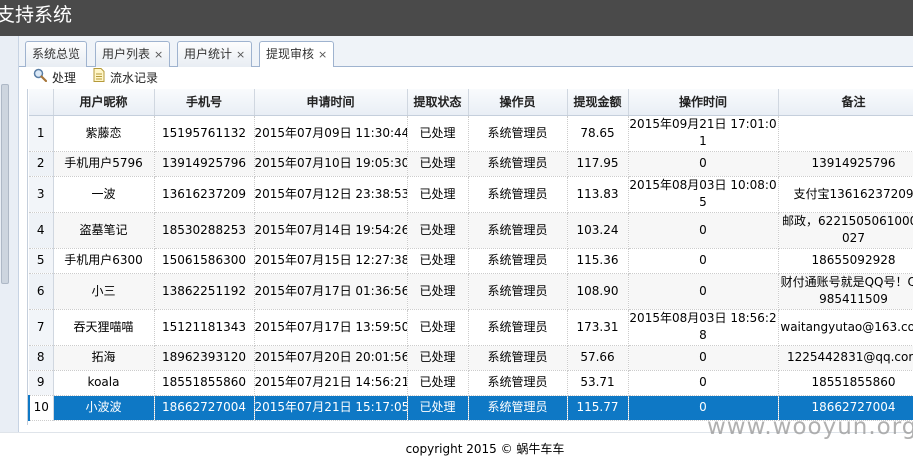 The height and width of the screenshot is (457, 913). Describe the element at coordinates (470, 78) in the screenshot. I see `toolbar: 处理 流水记录` at that location.